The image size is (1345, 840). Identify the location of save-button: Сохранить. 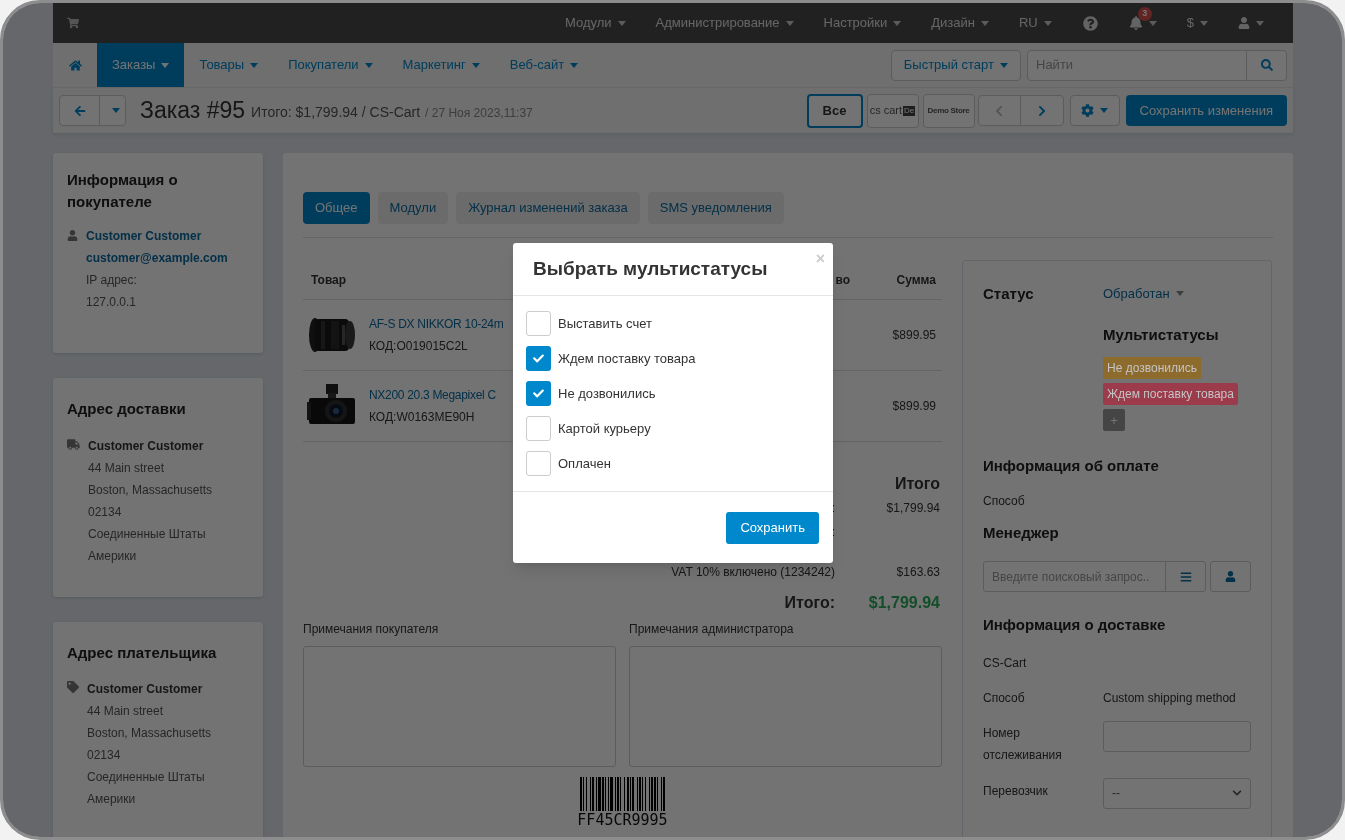
(772, 527).